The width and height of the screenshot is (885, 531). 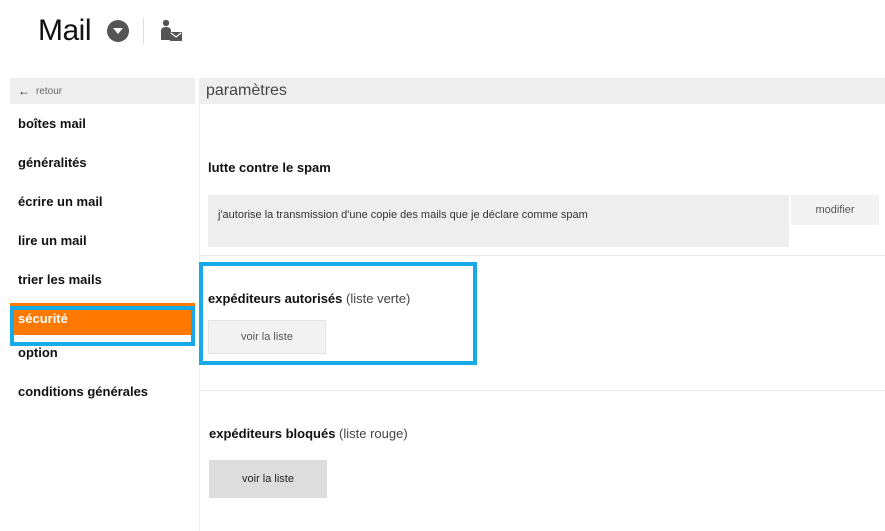 I want to click on sidebar-item-read: lire un mail, so click(x=102, y=249).